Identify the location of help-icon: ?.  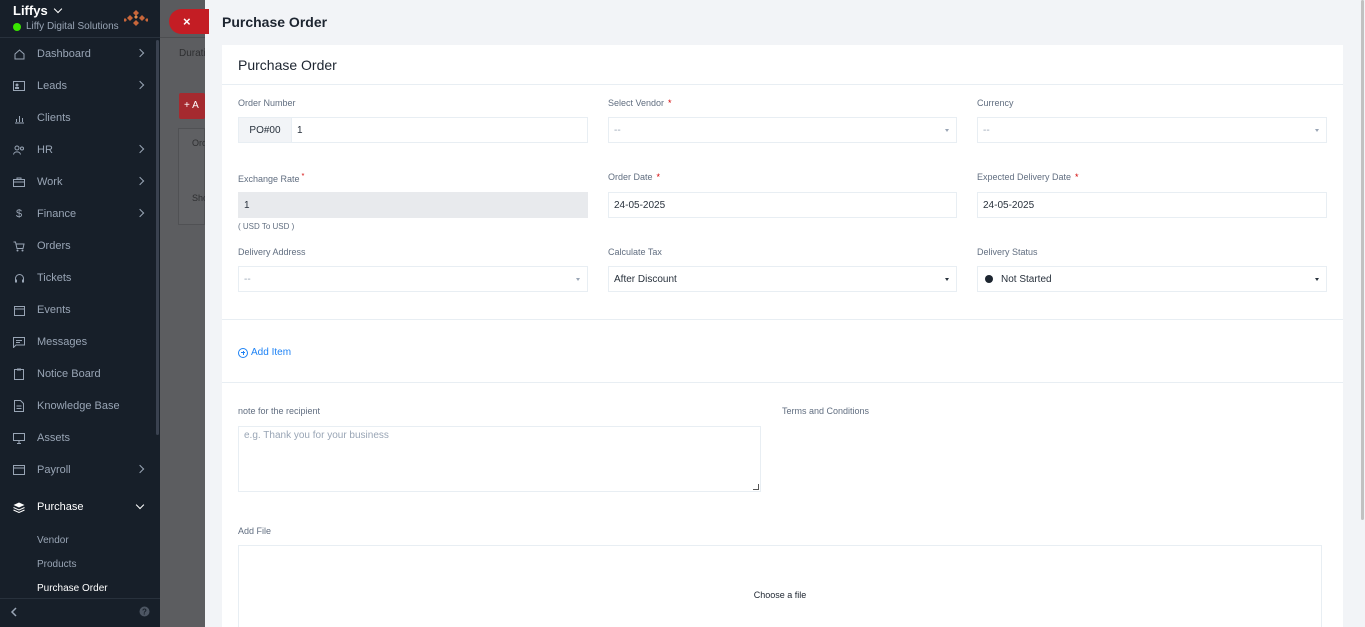
(144, 613).